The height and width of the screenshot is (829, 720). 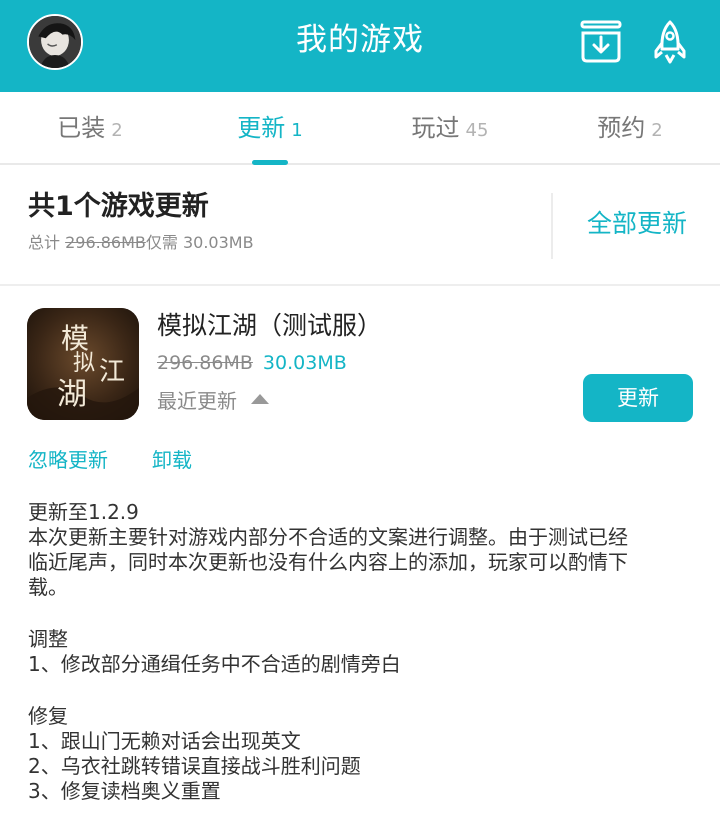 I want to click on update-count-title: 共1个游戏更新, so click(x=118, y=206).